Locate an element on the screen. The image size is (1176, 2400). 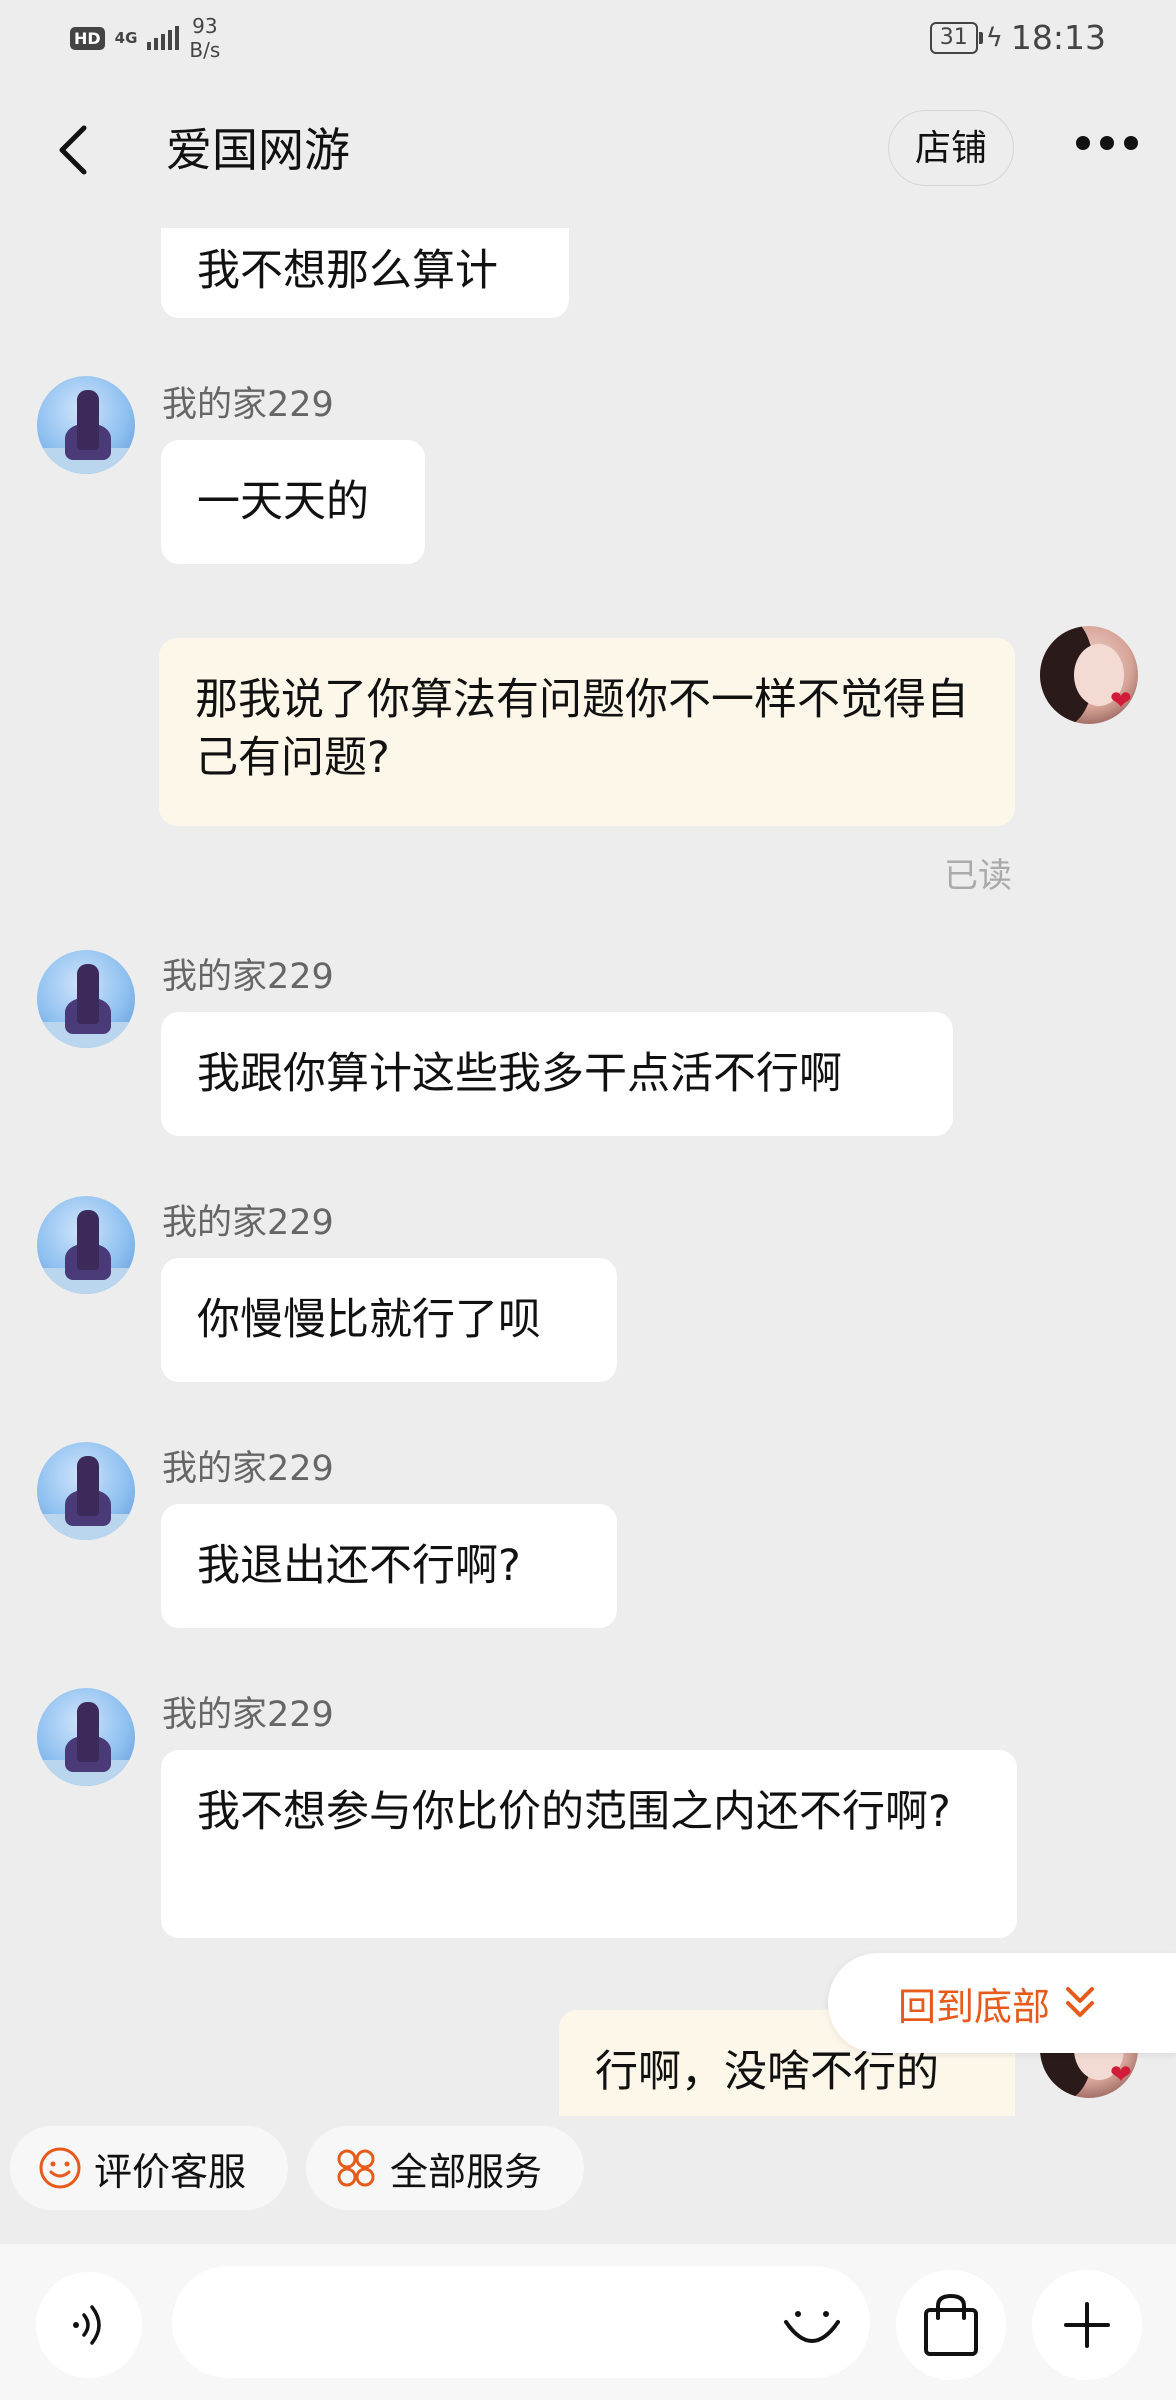
back-arrow-icon is located at coordinates (75, 150).